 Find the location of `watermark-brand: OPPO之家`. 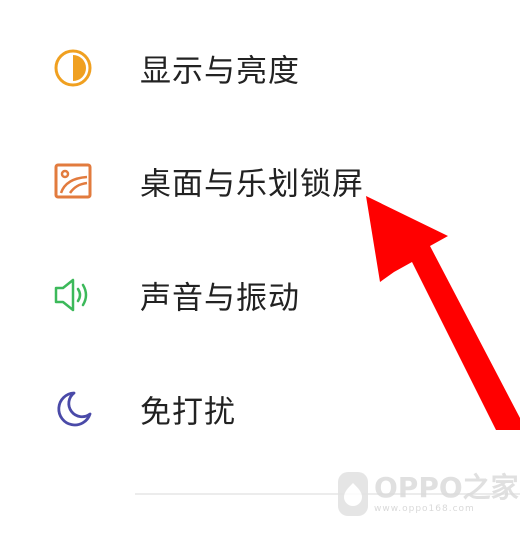

watermark-brand: OPPO之家 is located at coordinates (446, 487).